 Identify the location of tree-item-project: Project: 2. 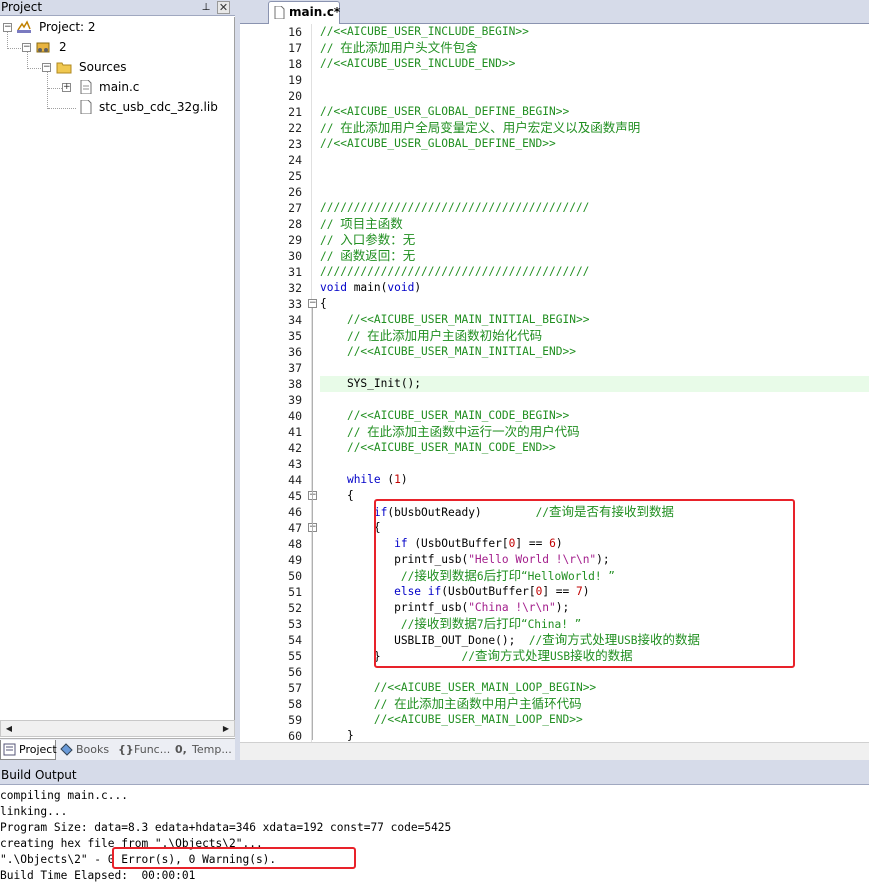
(67, 27).